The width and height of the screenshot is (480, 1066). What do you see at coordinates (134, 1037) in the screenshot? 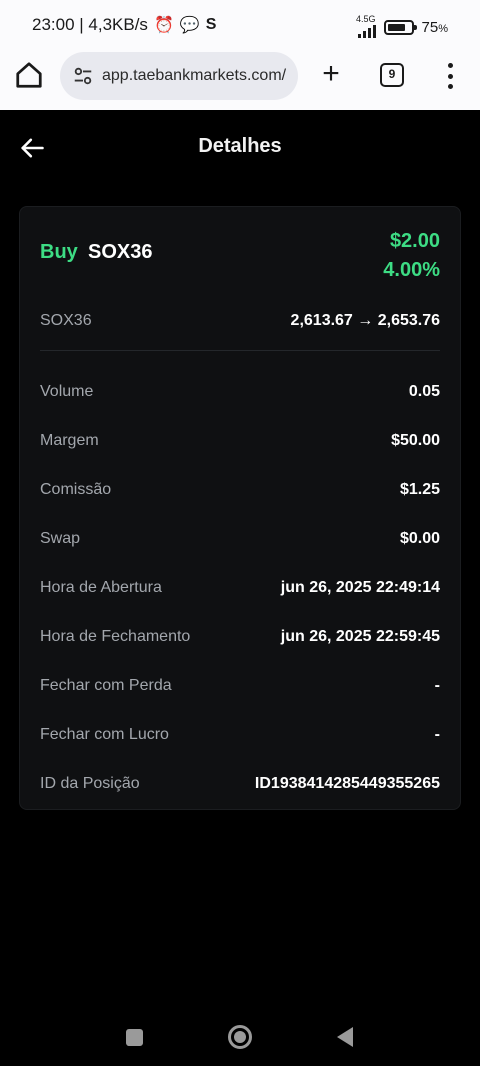
I see `recents-square-icon` at bounding box center [134, 1037].